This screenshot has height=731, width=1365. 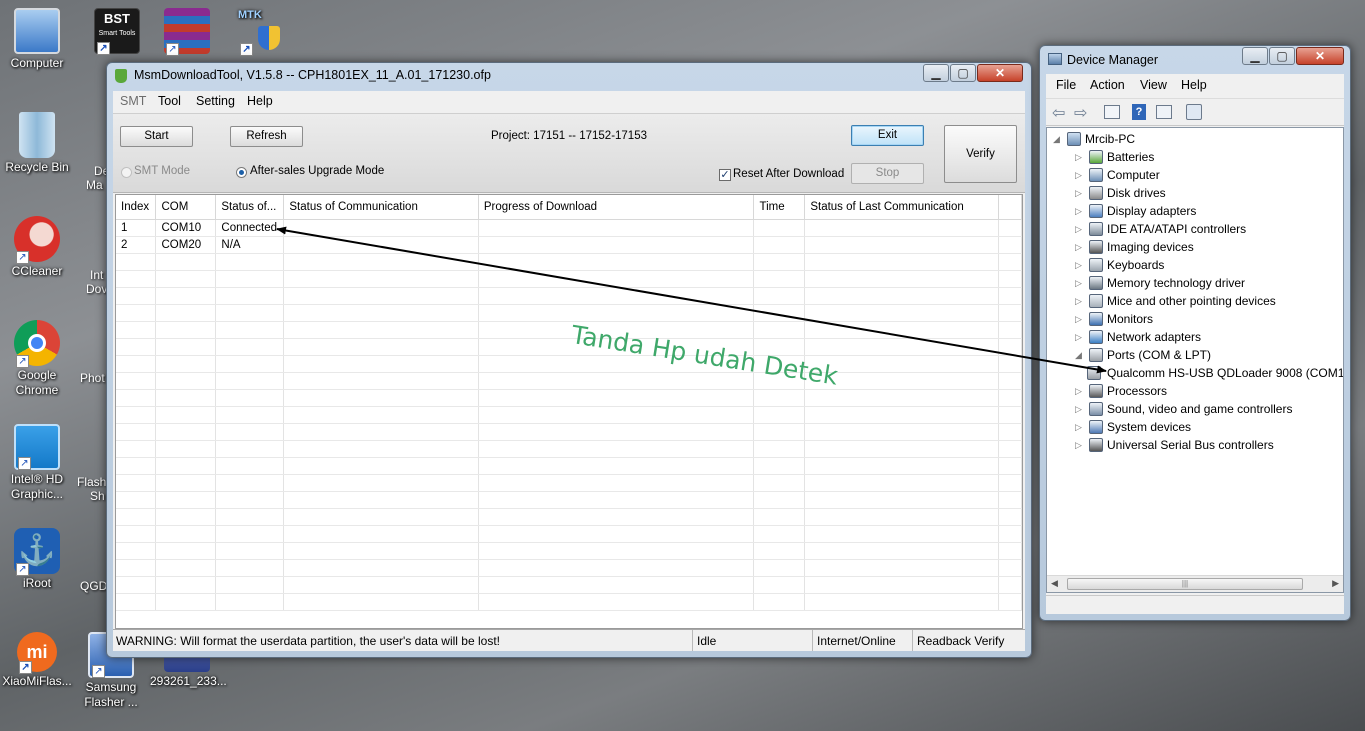 I want to click on intel-graphics-icon: ↗, so click(x=37, y=447).